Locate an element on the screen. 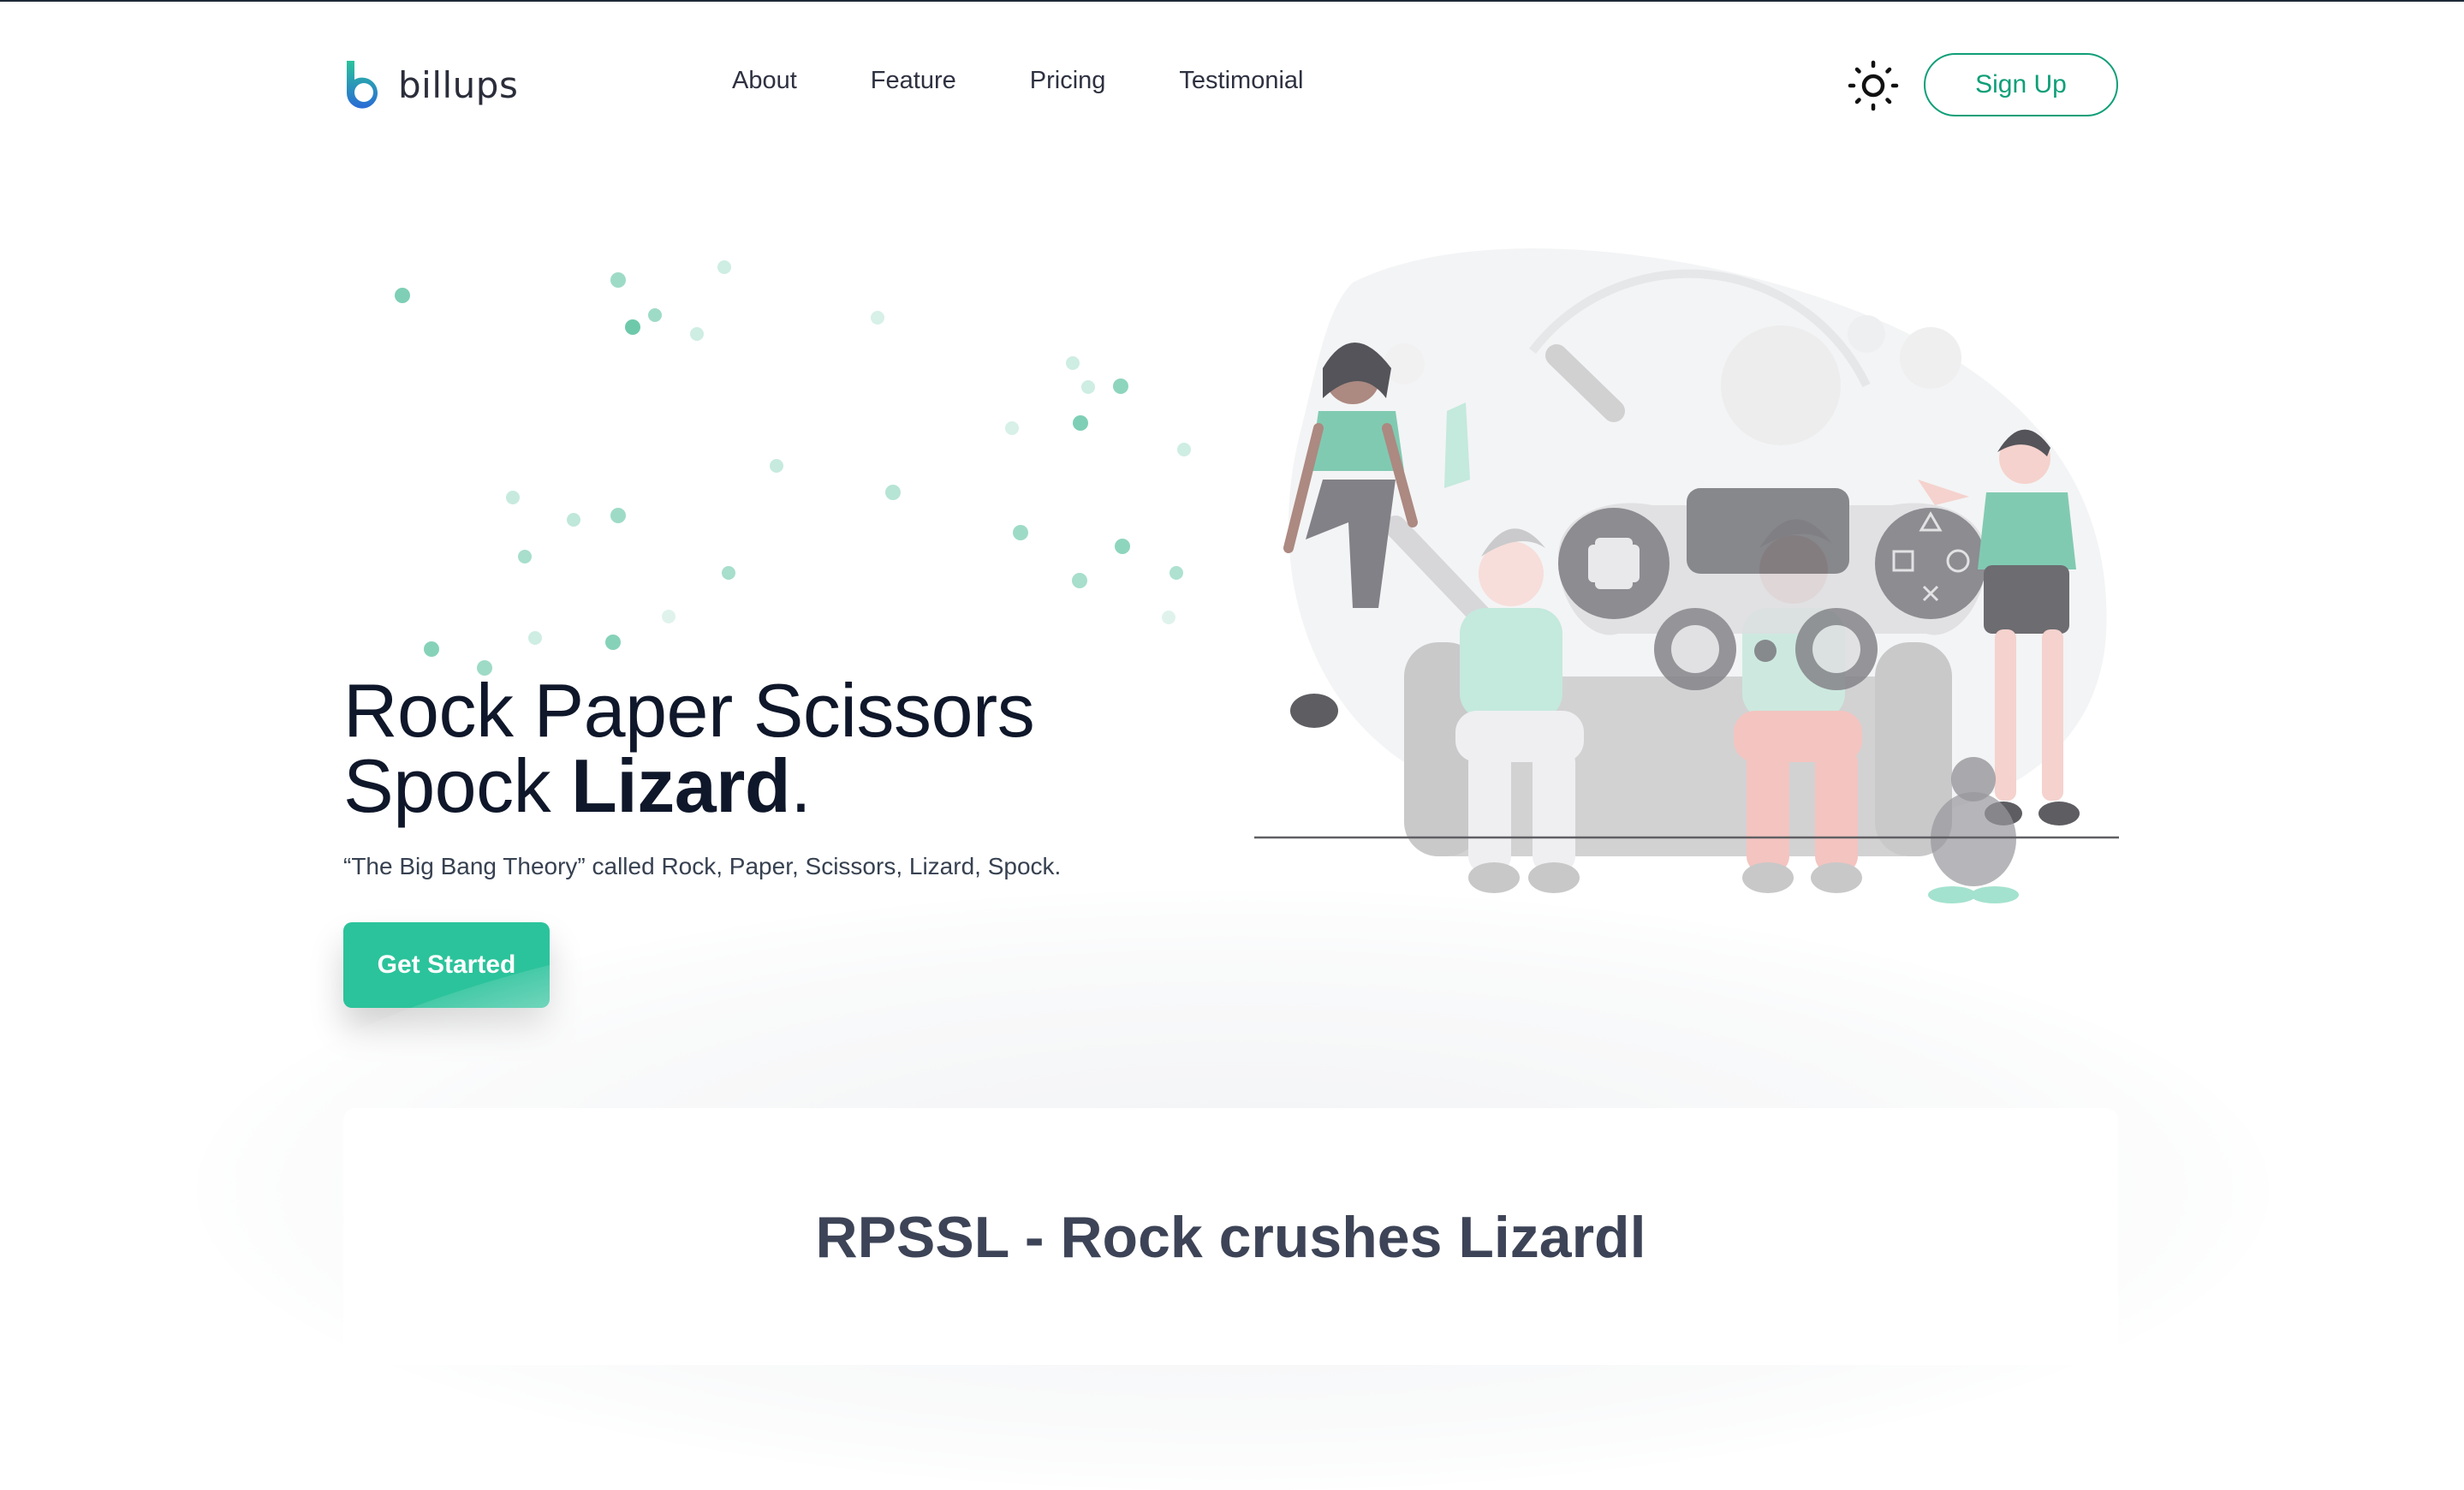 The width and height of the screenshot is (2464, 1490). hero-title-line1: Rock Paper Scissors is located at coordinates (689, 710).